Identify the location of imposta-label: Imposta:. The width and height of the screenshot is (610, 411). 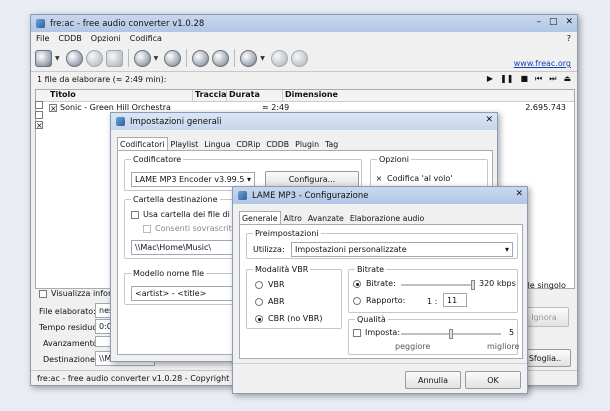
(383, 332).